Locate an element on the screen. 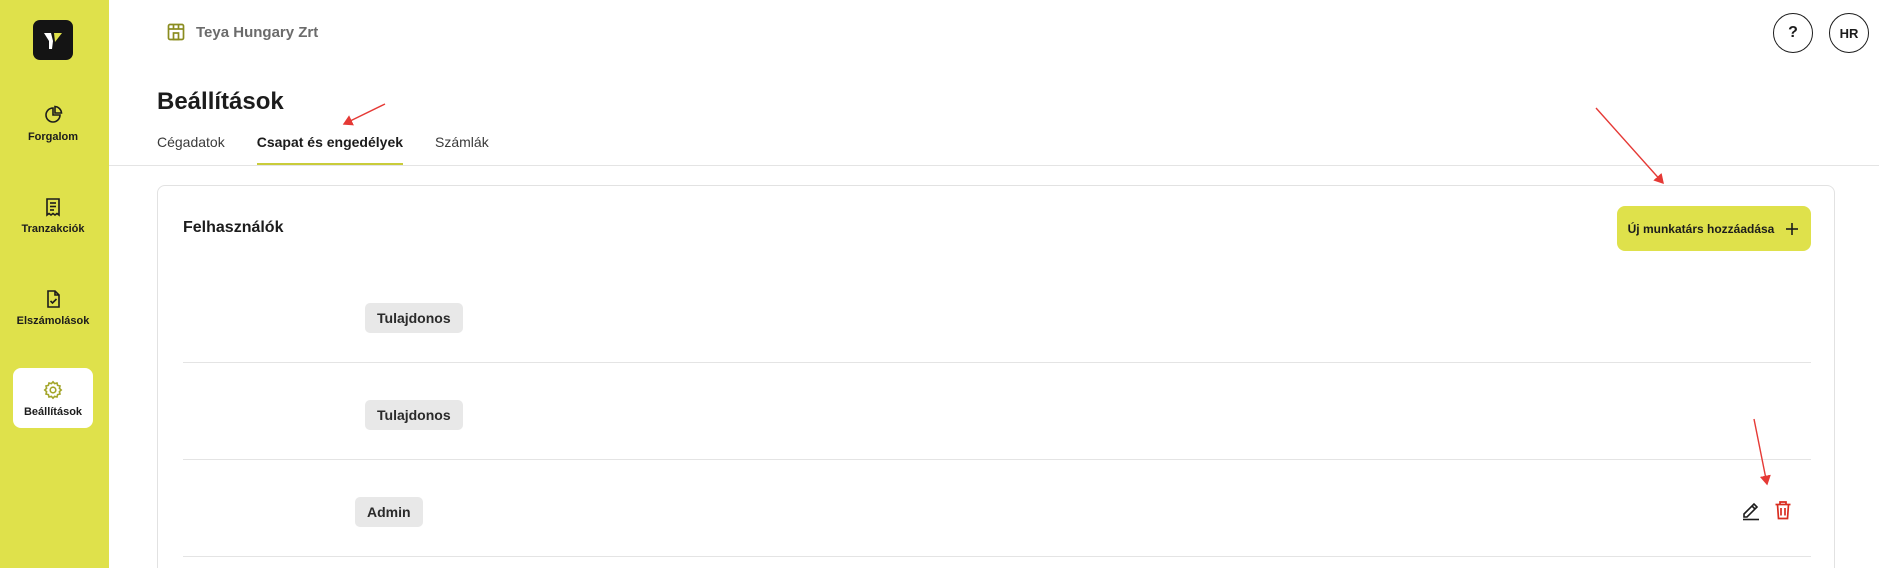 The width and height of the screenshot is (1879, 568). sidebar-item-label: Elszámolások is located at coordinates (53, 320).